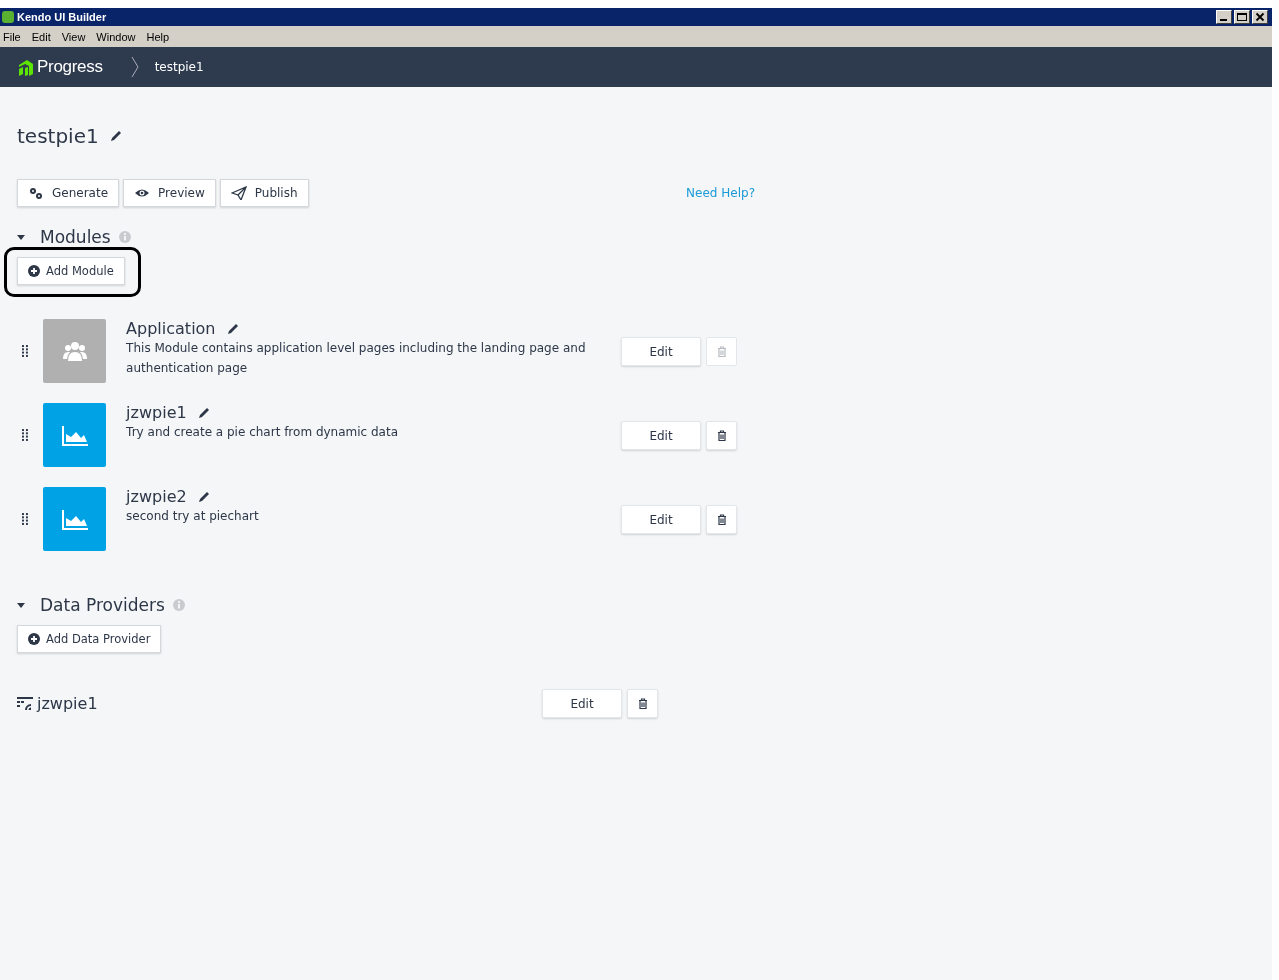 Image resolution: width=1279 pixels, height=980 pixels. Describe the element at coordinates (71, 271) in the screenshot. I see `add-button: Add Module` at that location.